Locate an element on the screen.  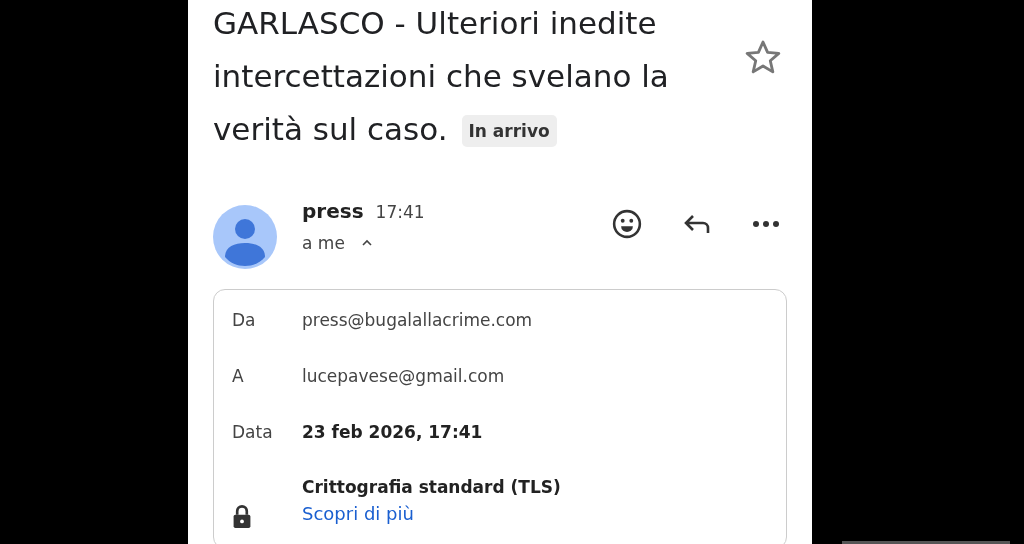
field-label: A is located at coordinates (238, 376).